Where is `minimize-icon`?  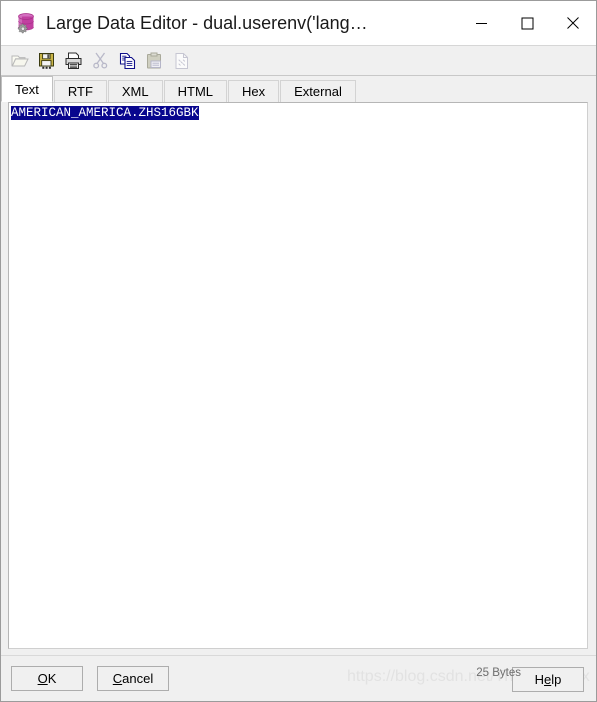 minimize-icon is located at coordinates (481, 23).